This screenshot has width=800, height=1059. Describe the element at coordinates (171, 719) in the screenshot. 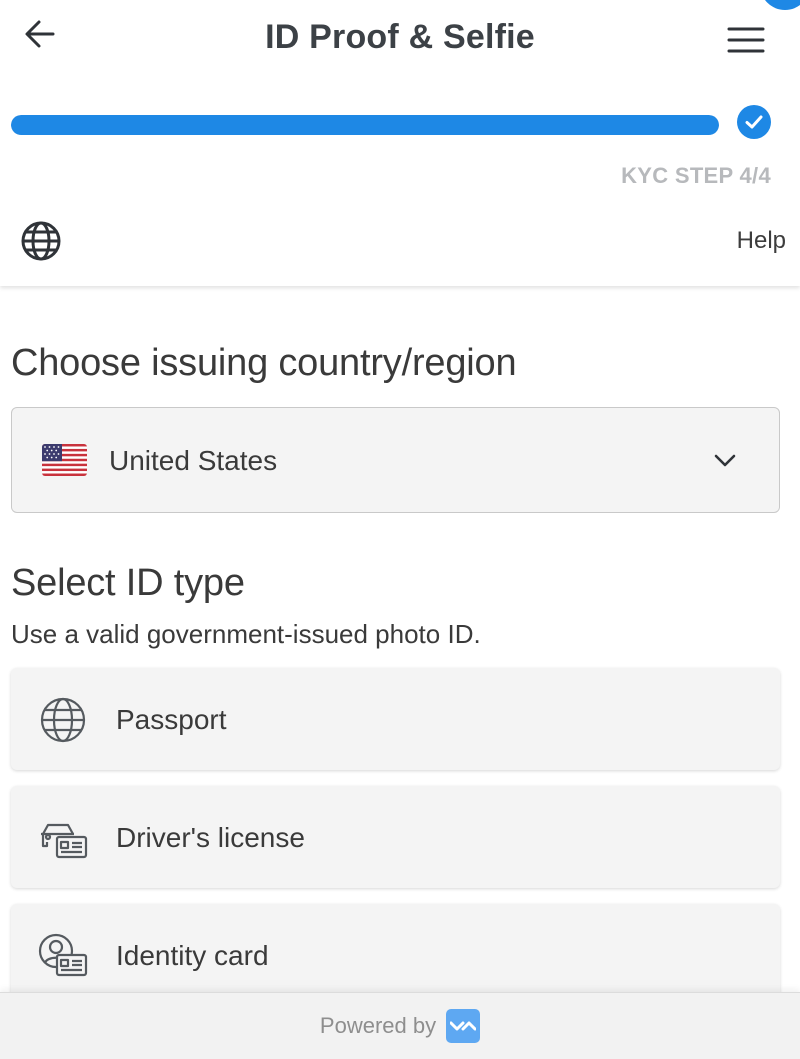

I see `option-label: Passport` at that location.